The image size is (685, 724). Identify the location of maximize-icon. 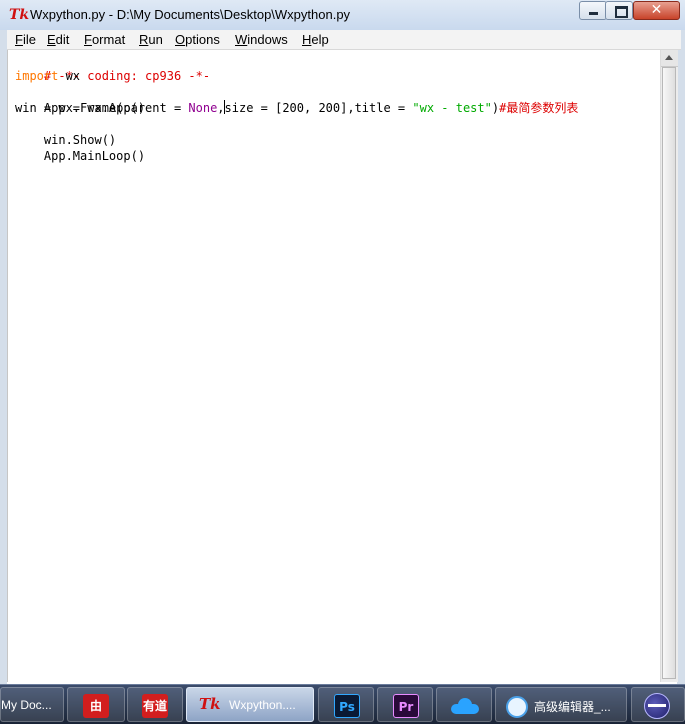
(621, 12).